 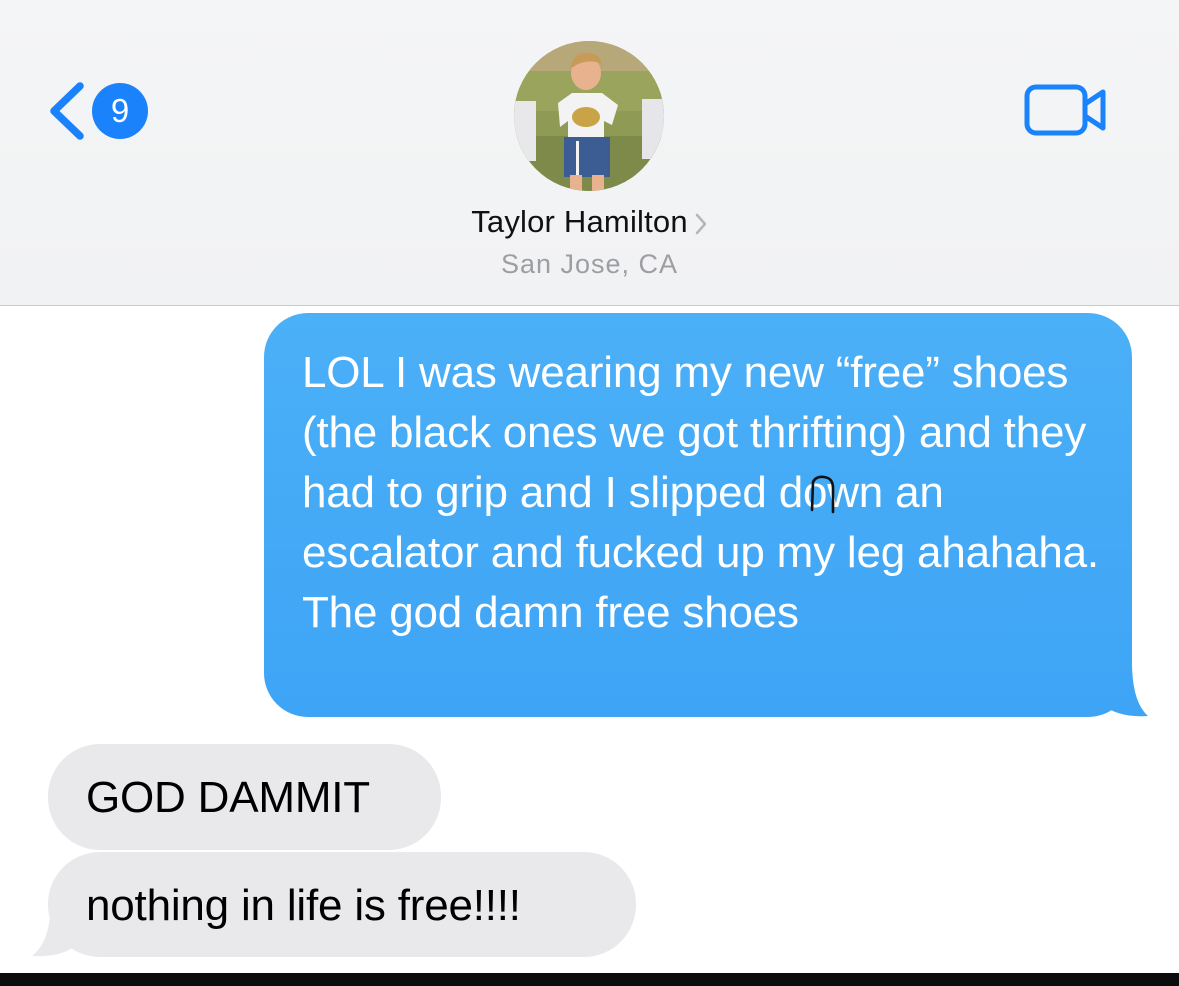 I want to click on unread-count-badge: 9, so click(x=120, y=111).